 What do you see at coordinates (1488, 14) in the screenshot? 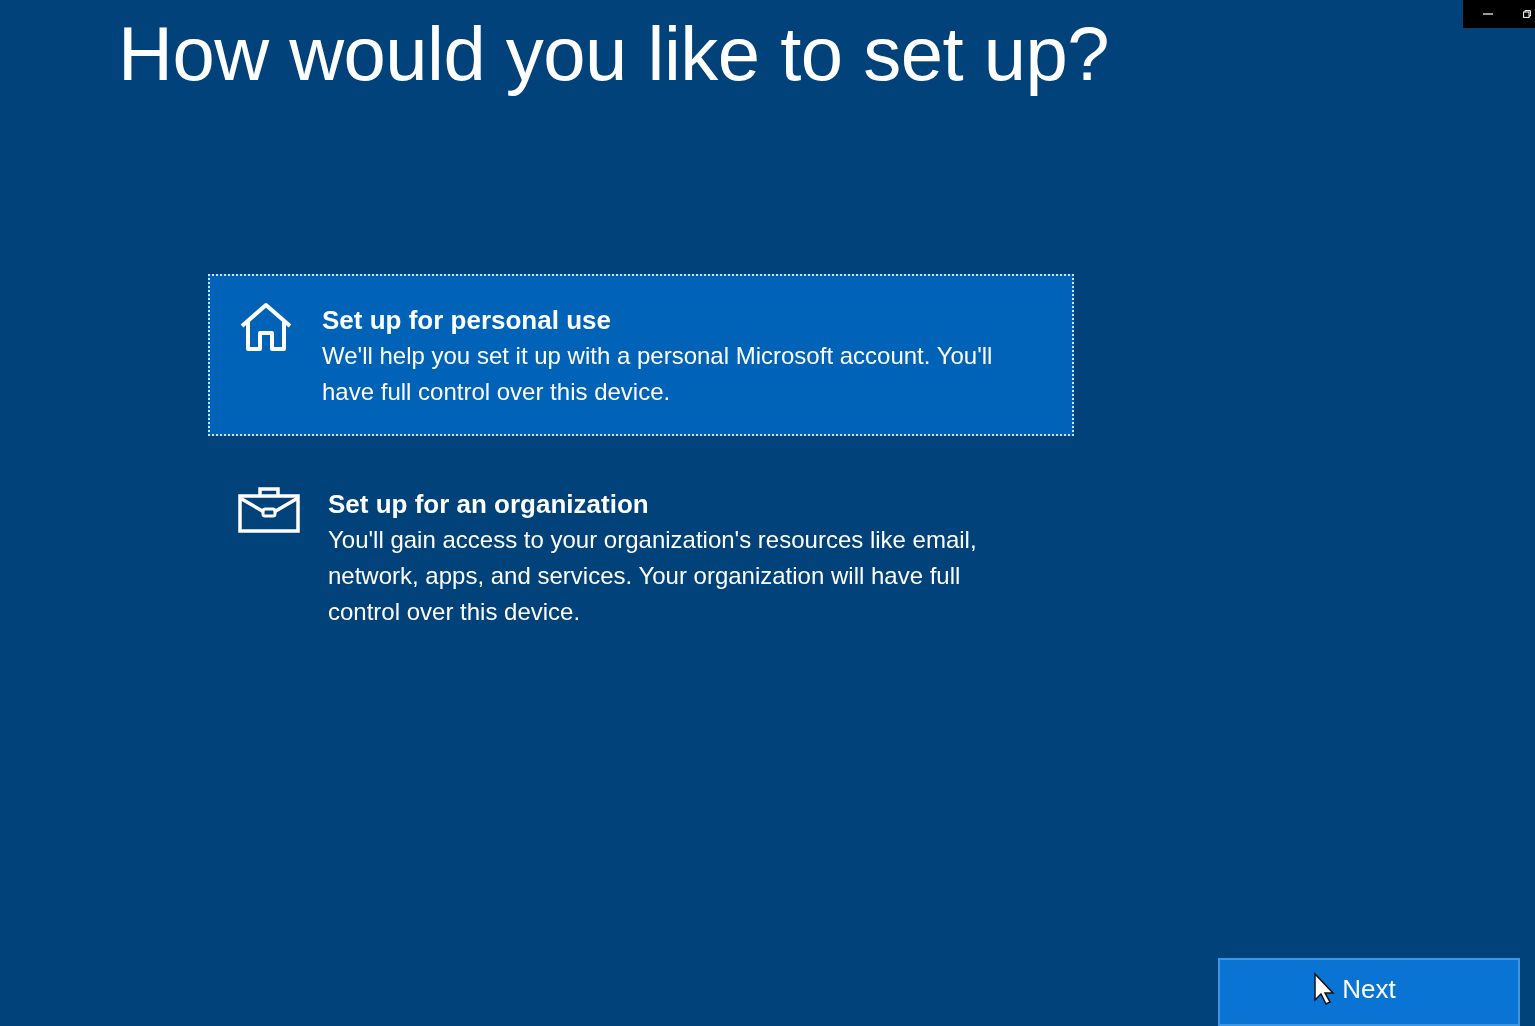
I see `minimize-icon` at bounding box center [1488, 14].